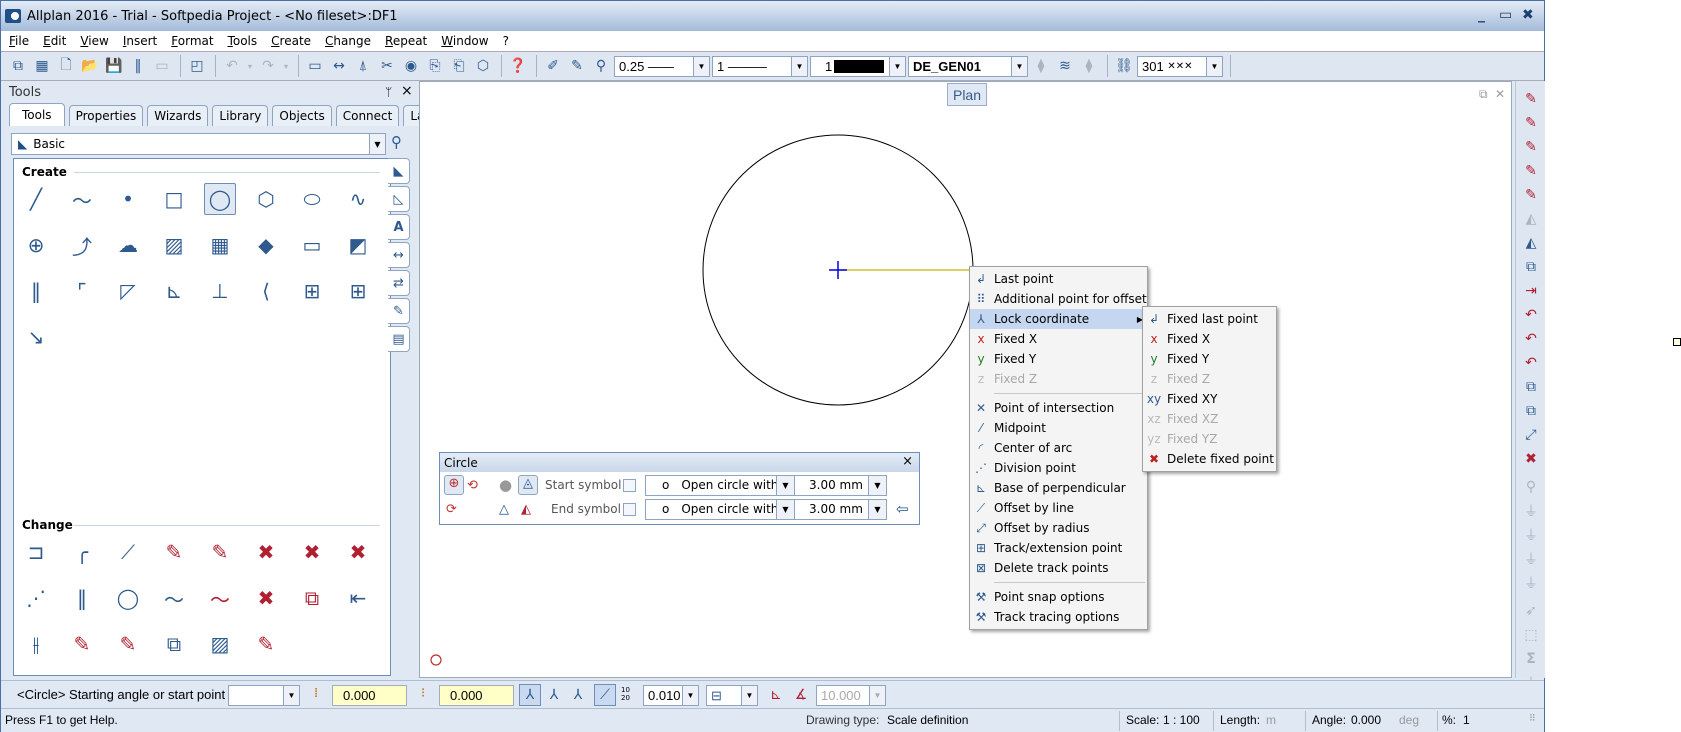 Image resolution: width=1681 pixels, height=732 pixels. What do you see at coordinates (128, 552) in the screenshot?
I see `chamfer-icon: ⟋` at bounding box center [128, 552].